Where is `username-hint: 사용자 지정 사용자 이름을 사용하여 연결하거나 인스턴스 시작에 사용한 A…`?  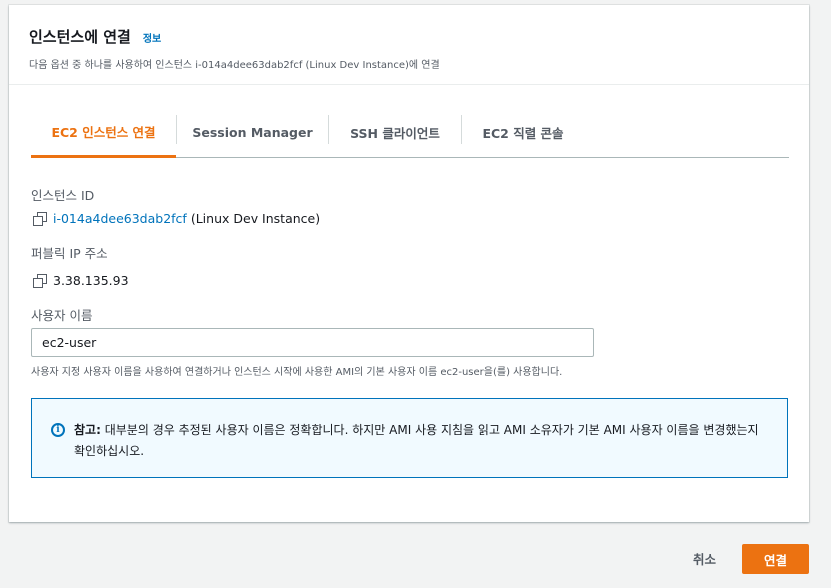 username-hint: 사용자 지정 사용자 이름을 사용하여 연결하거나 인스턴스 시작에 사용한 A… is located at coordinates (297, 372).